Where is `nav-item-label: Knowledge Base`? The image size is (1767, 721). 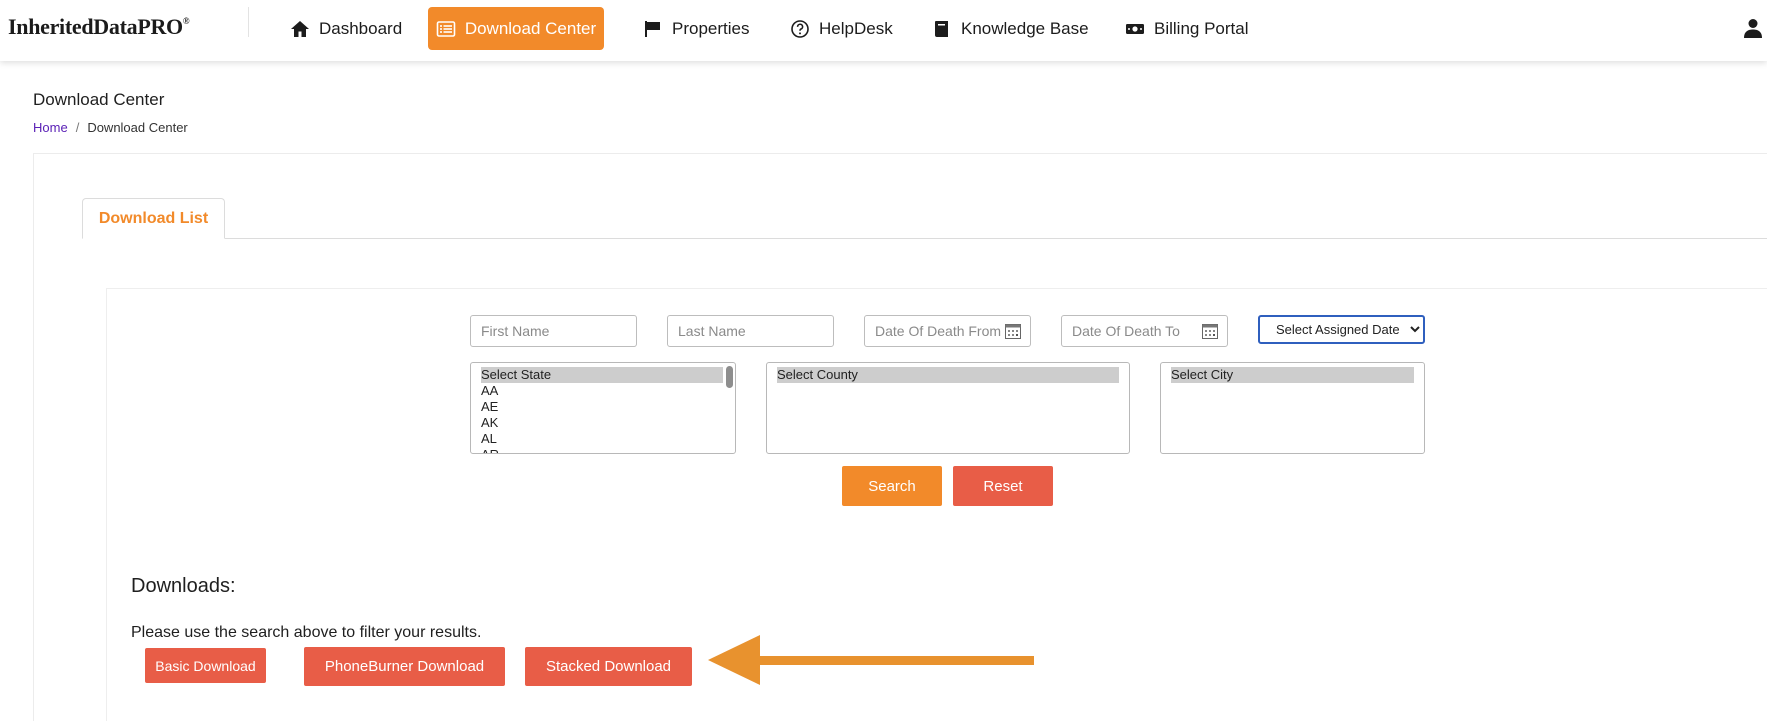
nav-item-label: Knowledge Base is located at coordinates (1025, 28).